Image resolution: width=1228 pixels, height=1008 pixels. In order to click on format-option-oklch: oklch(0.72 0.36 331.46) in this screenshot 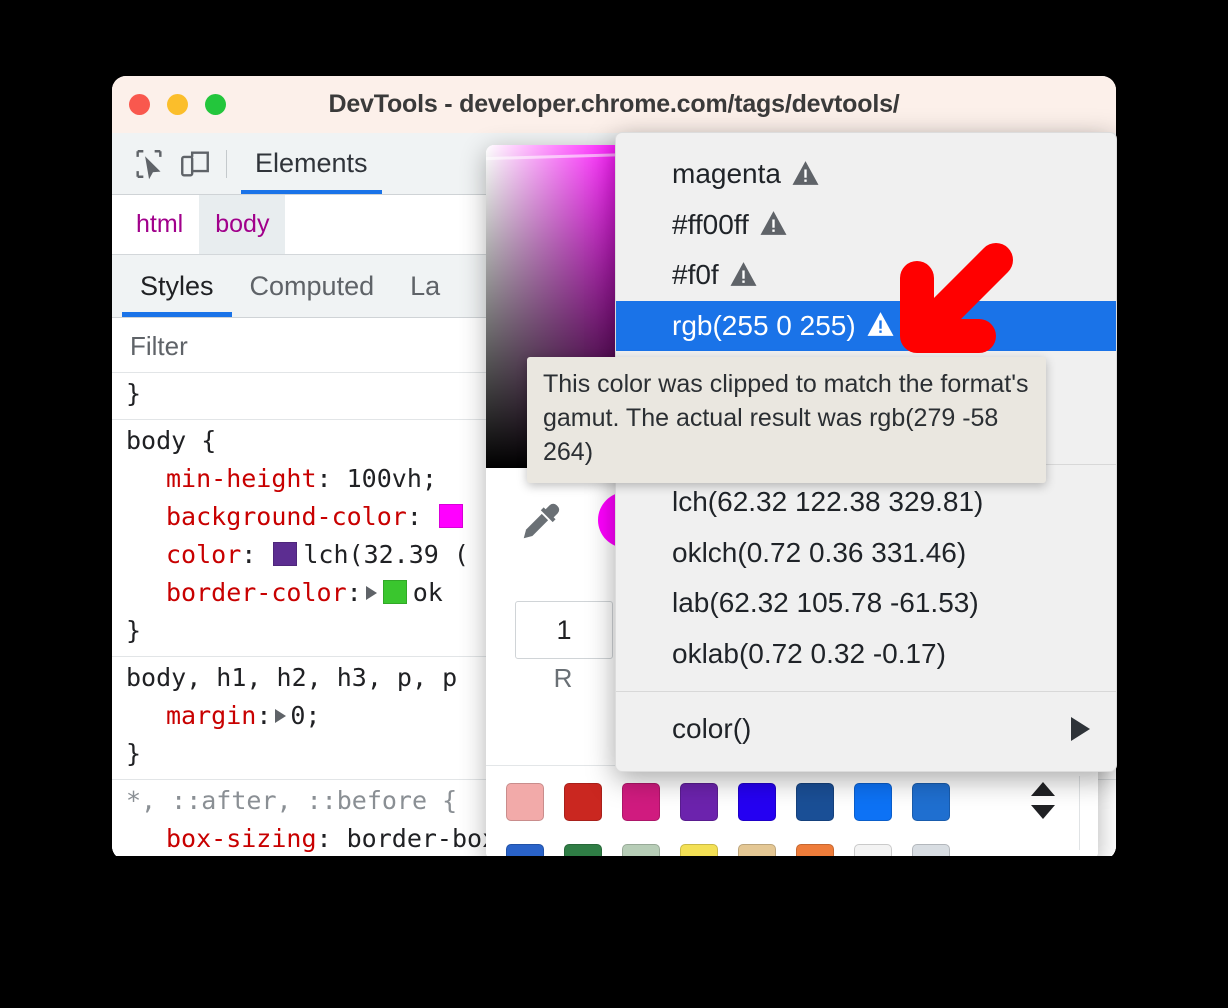, I will do `click(866, 553)`.